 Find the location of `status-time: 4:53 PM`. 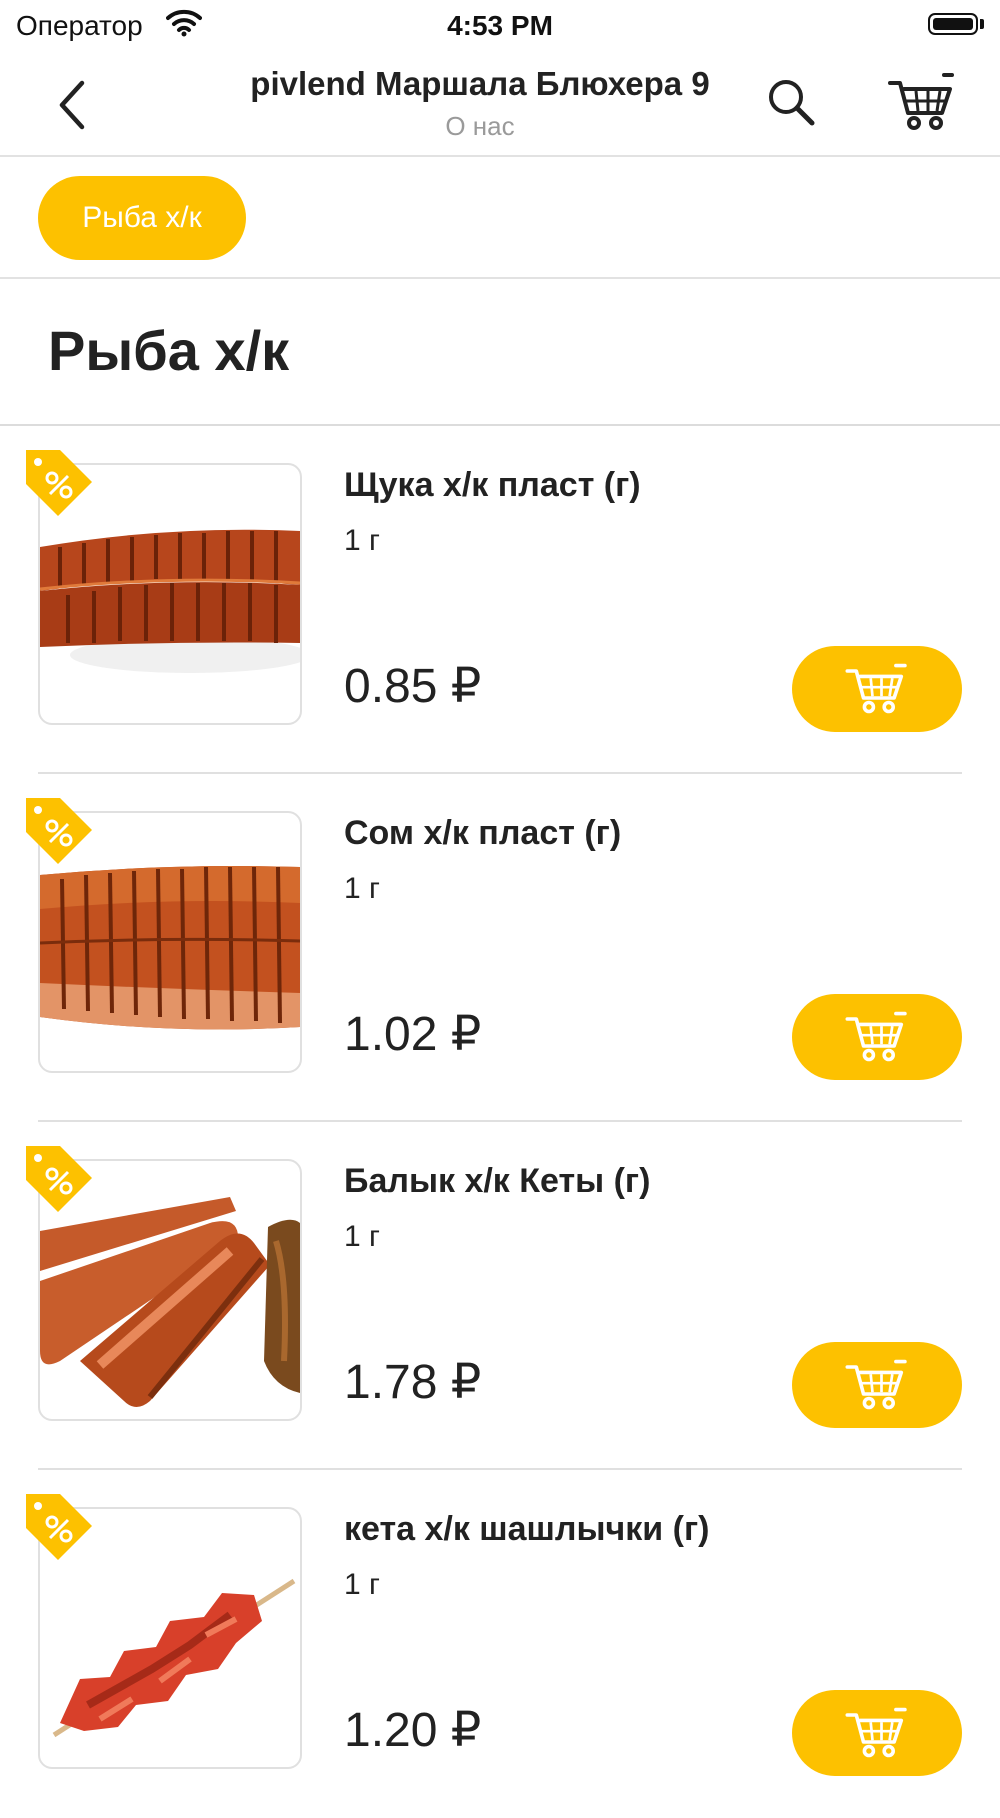

status-time: 4:53 PM is located at coordinates (500, 25).